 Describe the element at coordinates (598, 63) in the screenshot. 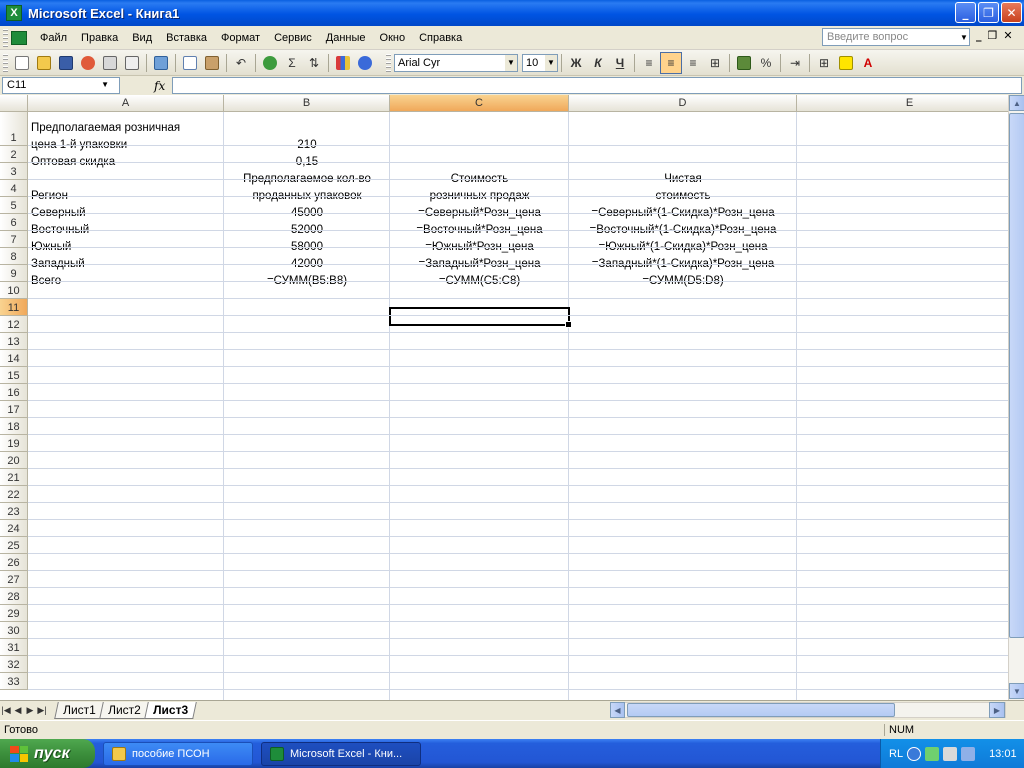

I see `italic-button: К` at that location.